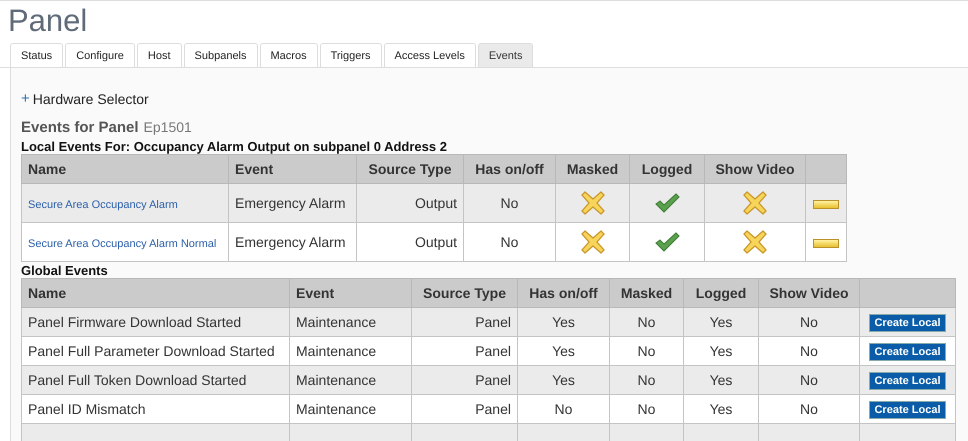 Image resolution: width=968 pixels, height=441 pixels. What do you see at coordinates (156, 322) in the screenshot?
I see `table-cell: Panel Firmware Download Started` at bounding box center [156, 322].